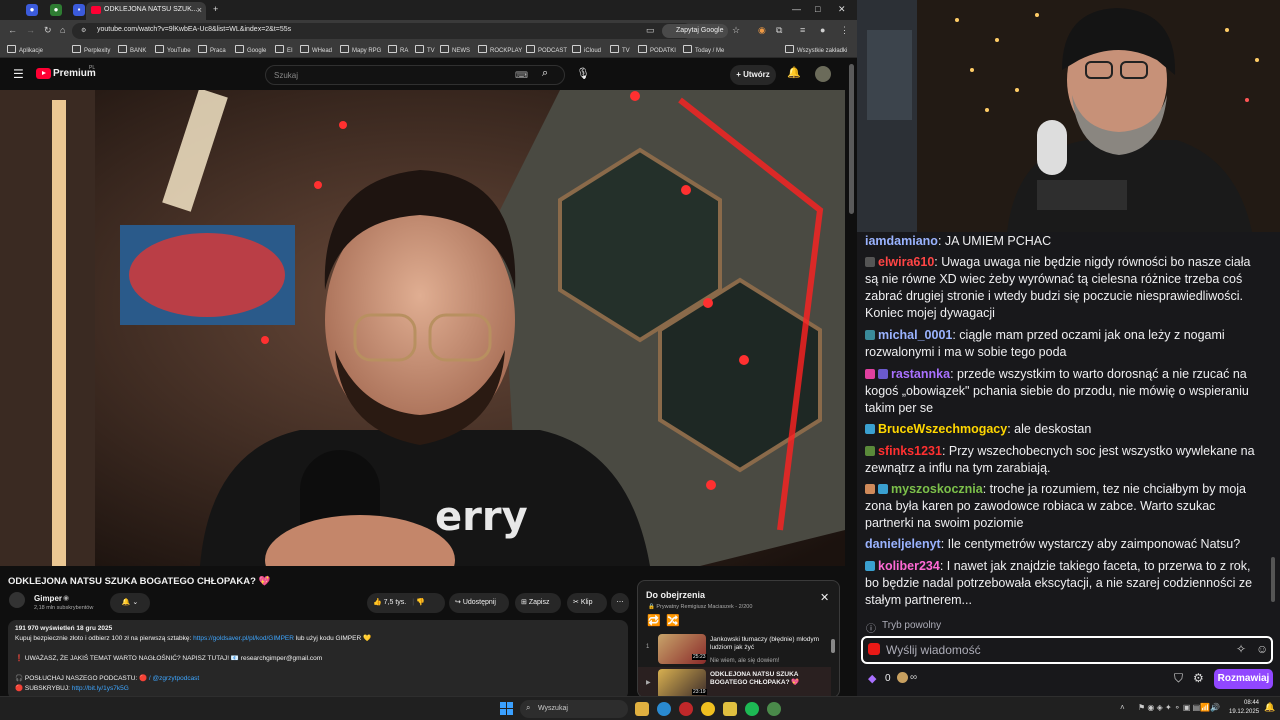  I want to click on chat-username: rastannka, so click(920, 374).